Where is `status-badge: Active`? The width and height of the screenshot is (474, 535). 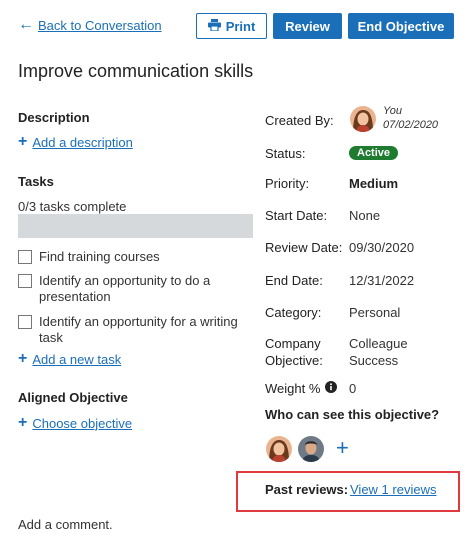
status-badge: Active is located at coordinates (374, 152).